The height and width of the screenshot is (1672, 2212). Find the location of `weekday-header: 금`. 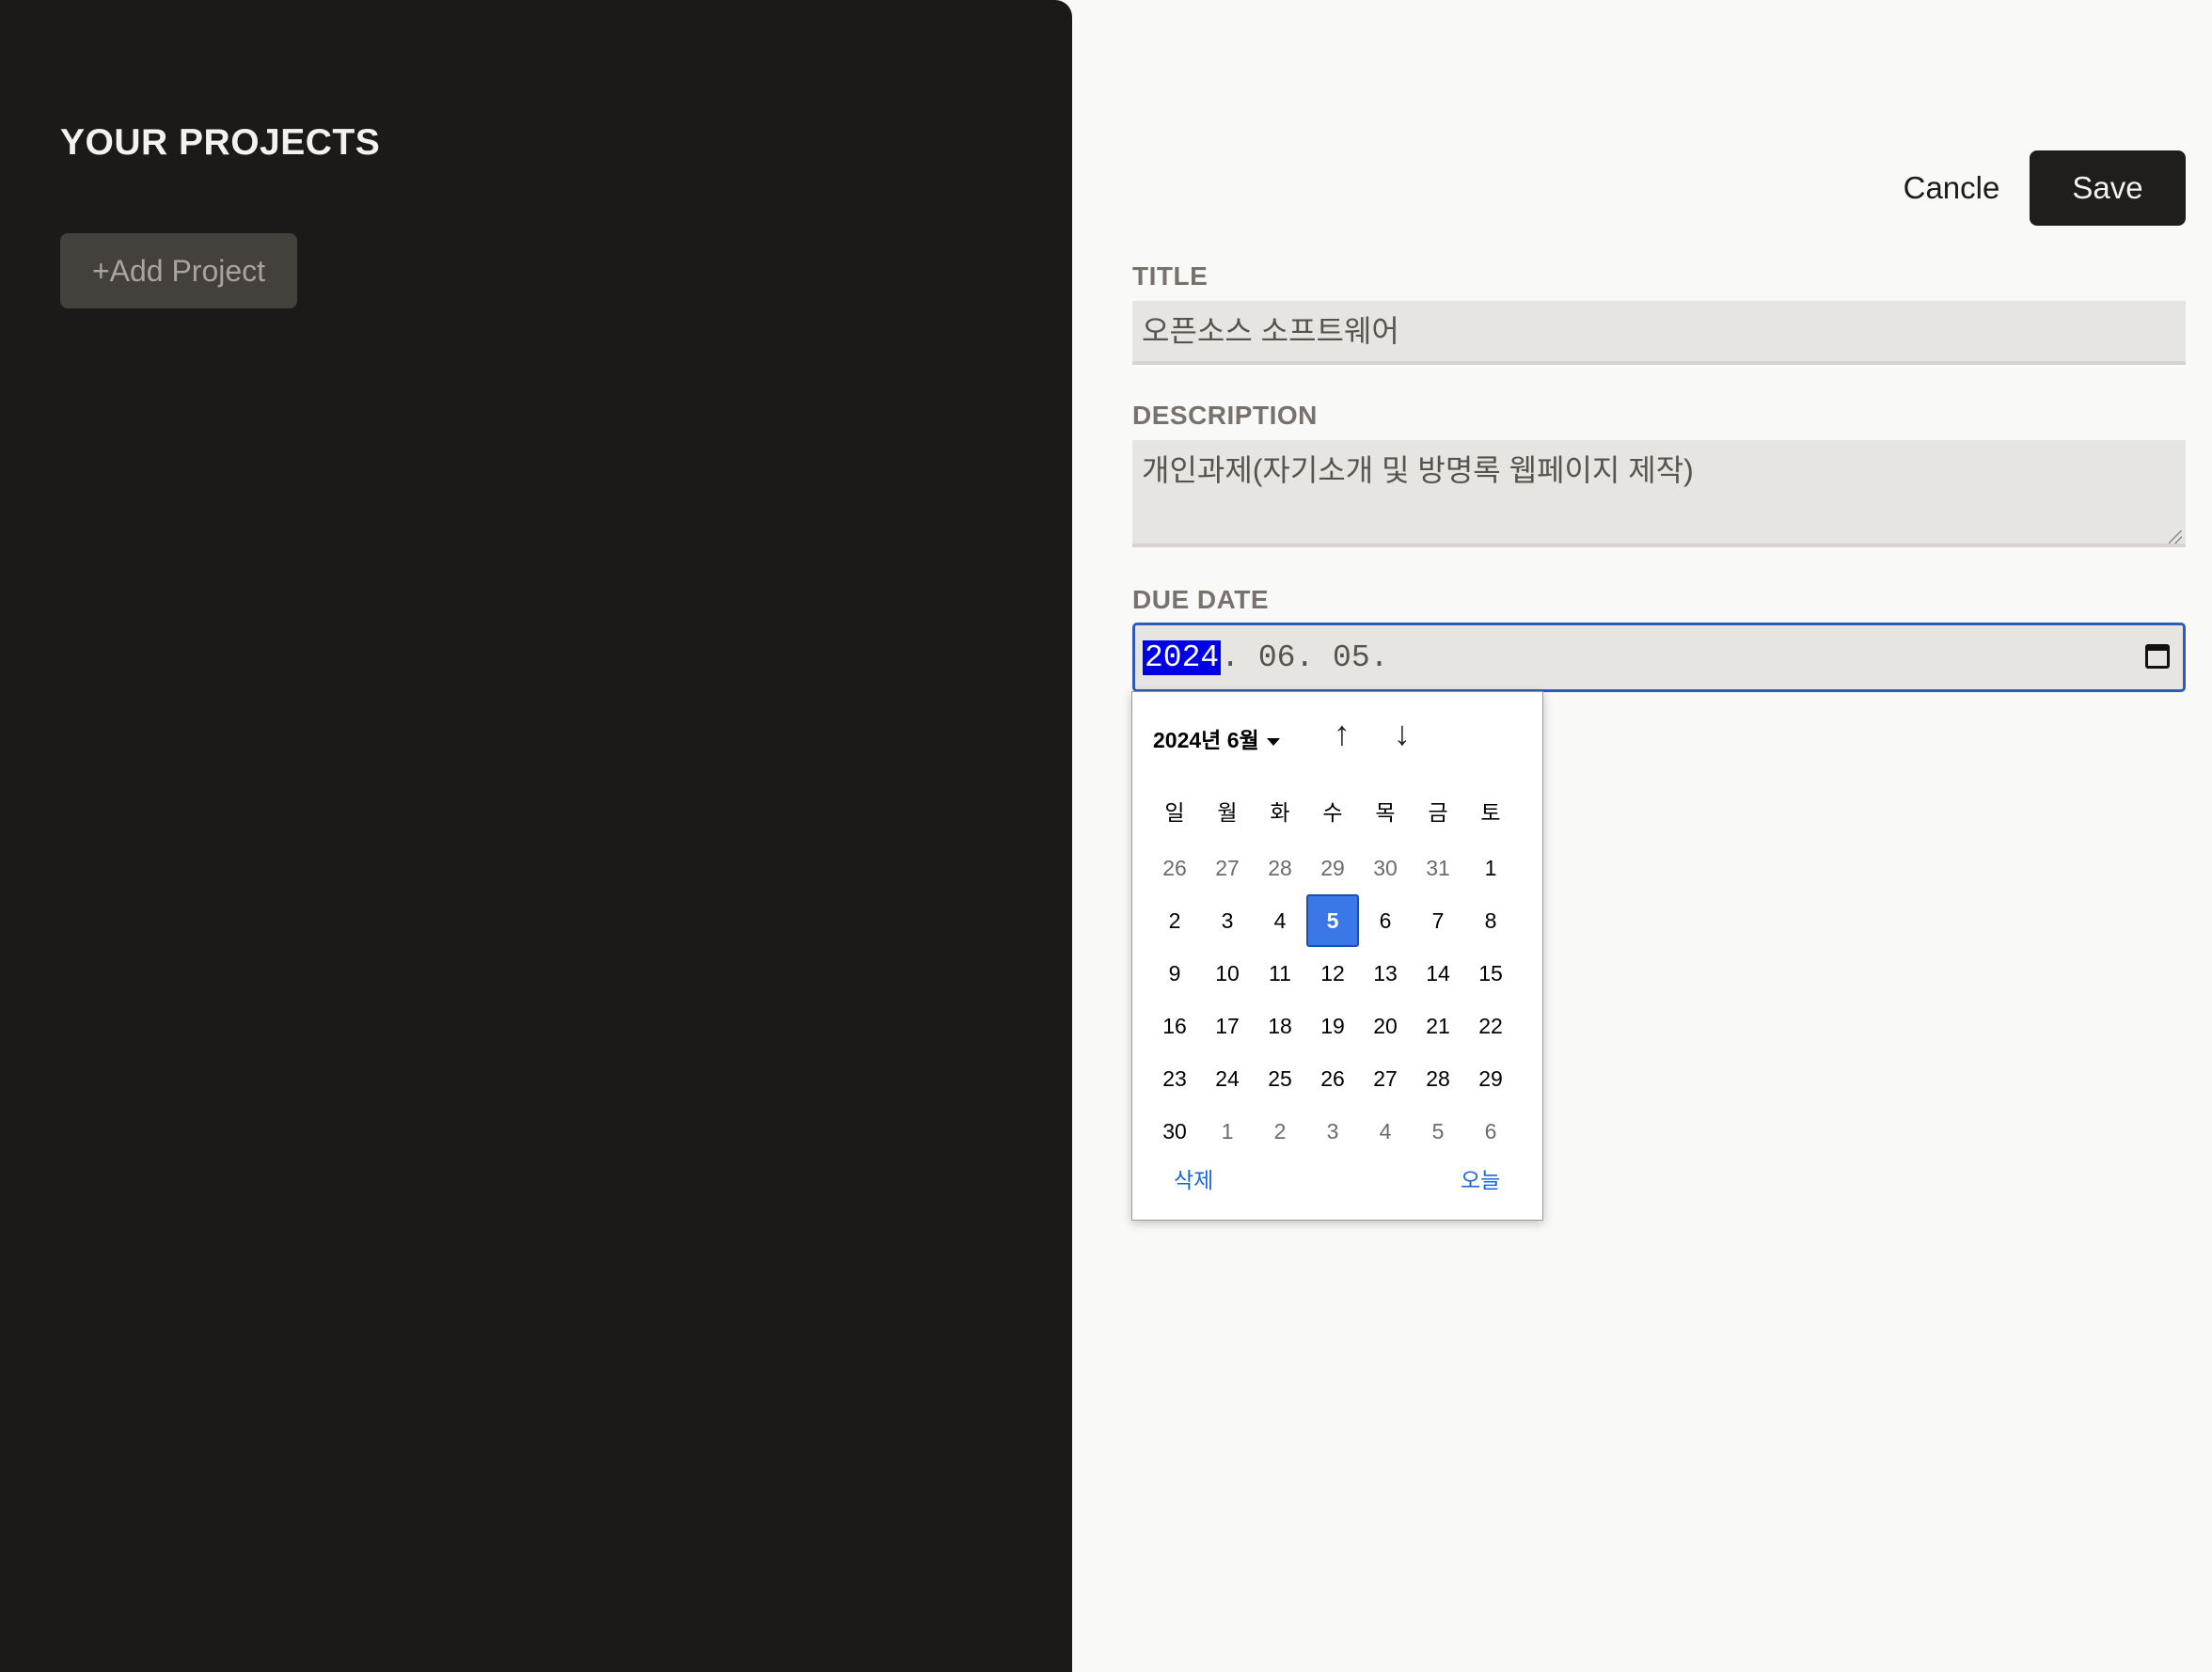

weekday-header: 금 is located at coordinates (1438, 812).